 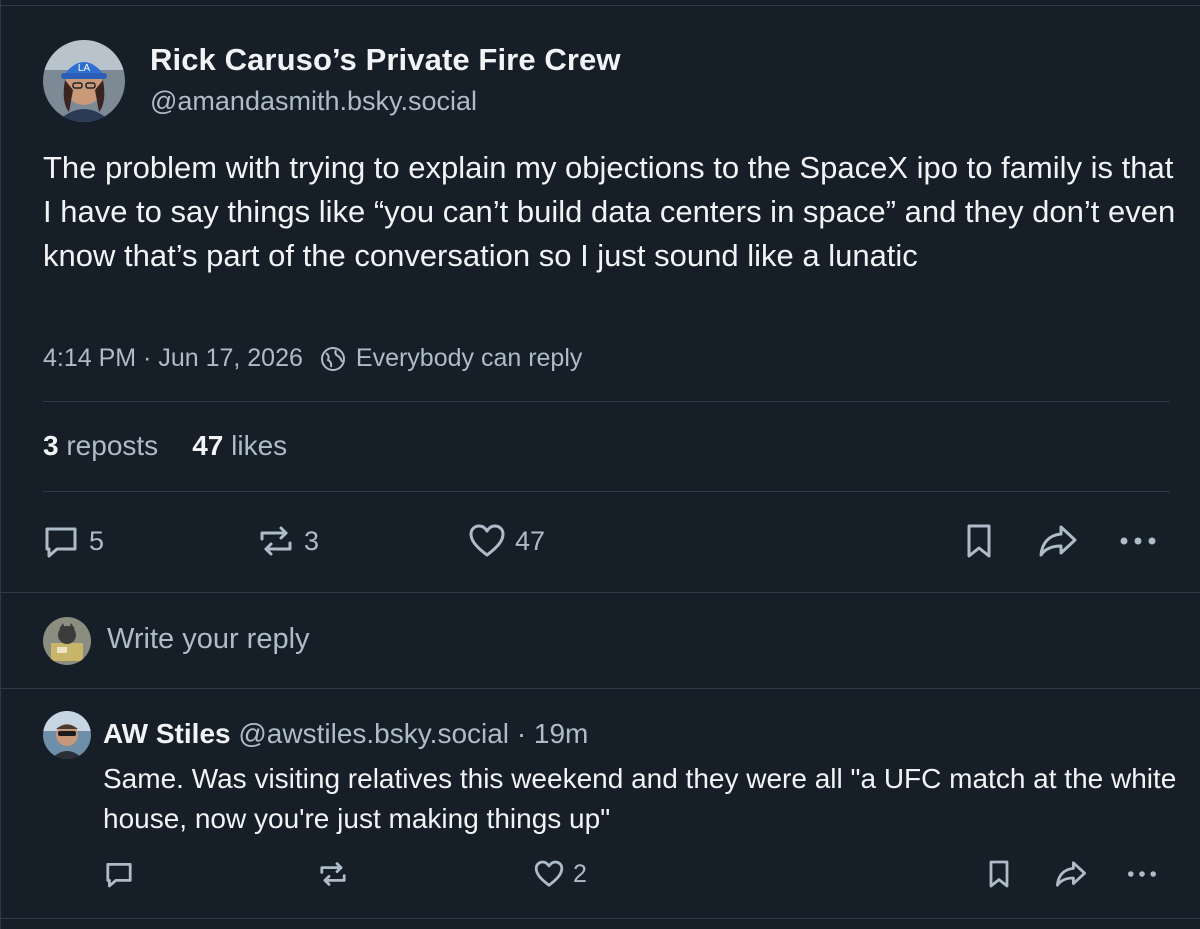 I want to click on repost-button: 3, so click(x=287, y=541).